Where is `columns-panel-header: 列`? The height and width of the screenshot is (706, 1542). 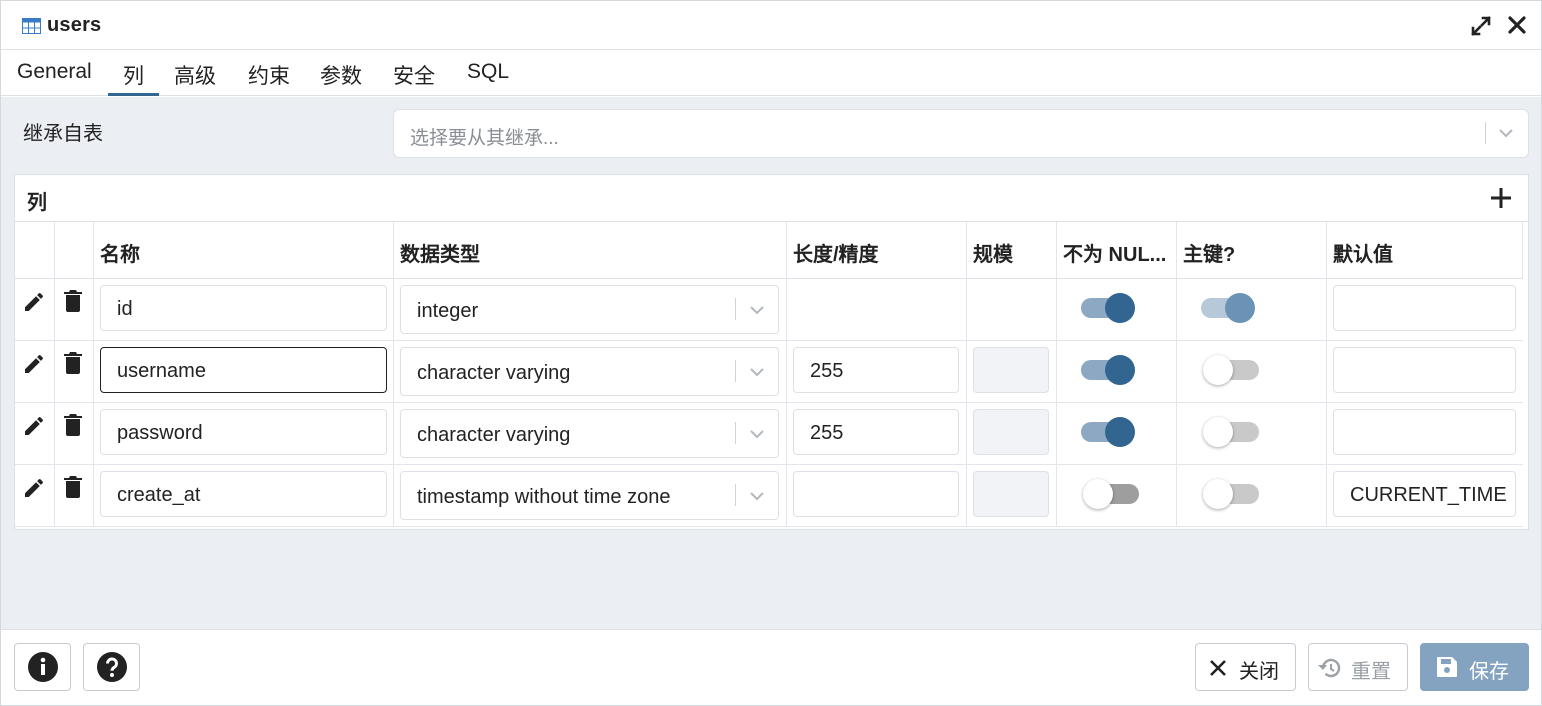 columns-panel-header: 列 is located at coordinates (771, 198).